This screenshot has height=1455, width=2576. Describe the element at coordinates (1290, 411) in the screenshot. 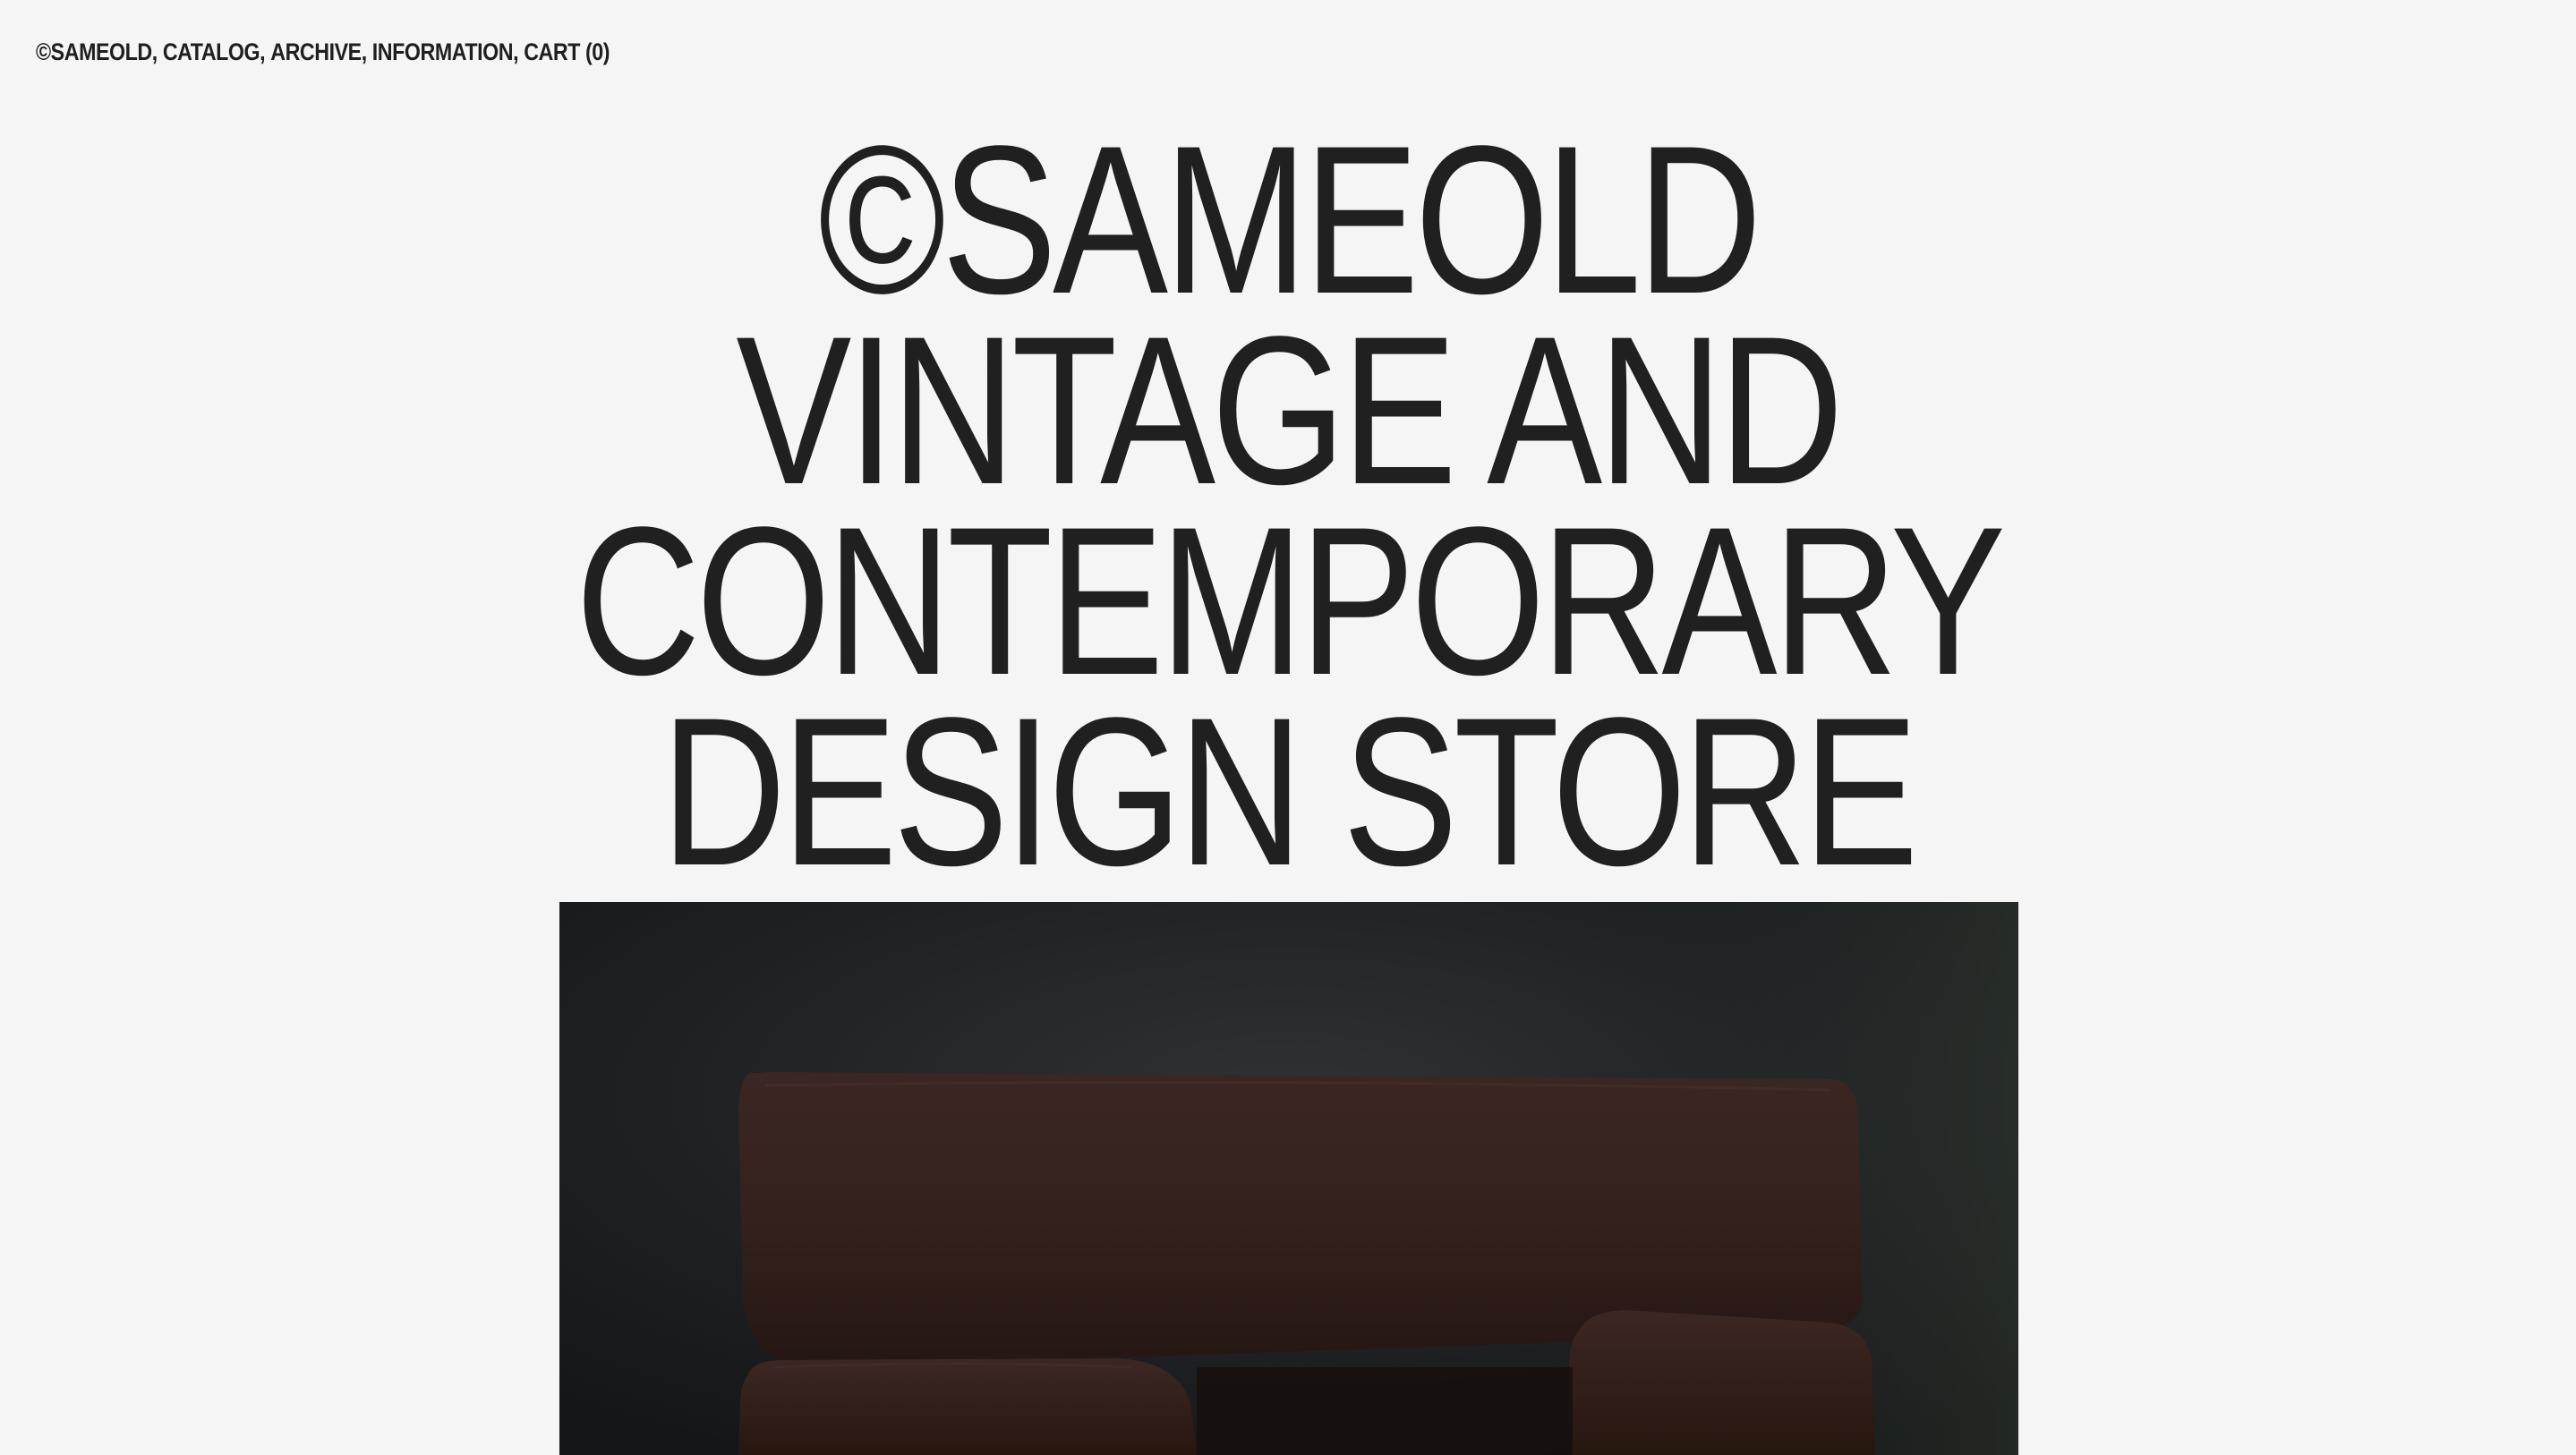

I see `hero-line-vintage: VINTAGE AND` at that location.